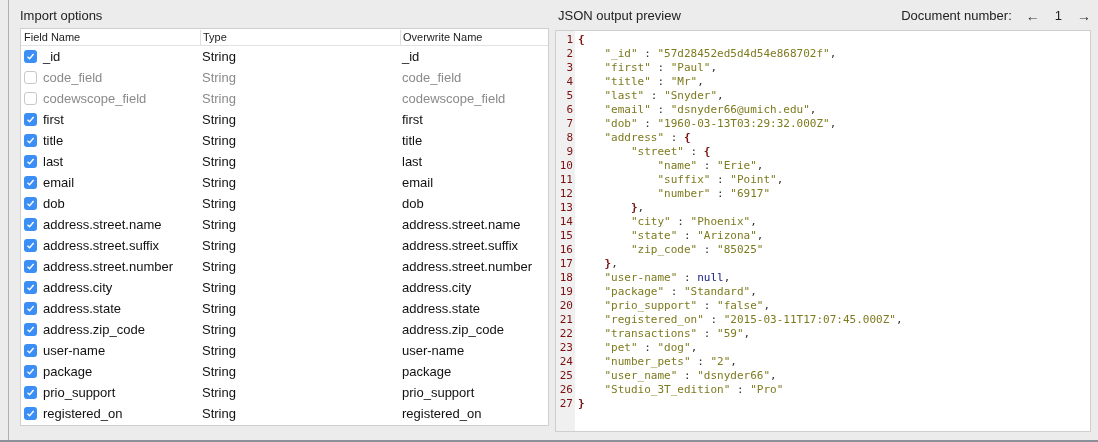 This screenshot has width=1098, height=442. Describe the element at coordinates (713, 194) in the screenshot. I see `code-line: "number" : "6917"` at that location.